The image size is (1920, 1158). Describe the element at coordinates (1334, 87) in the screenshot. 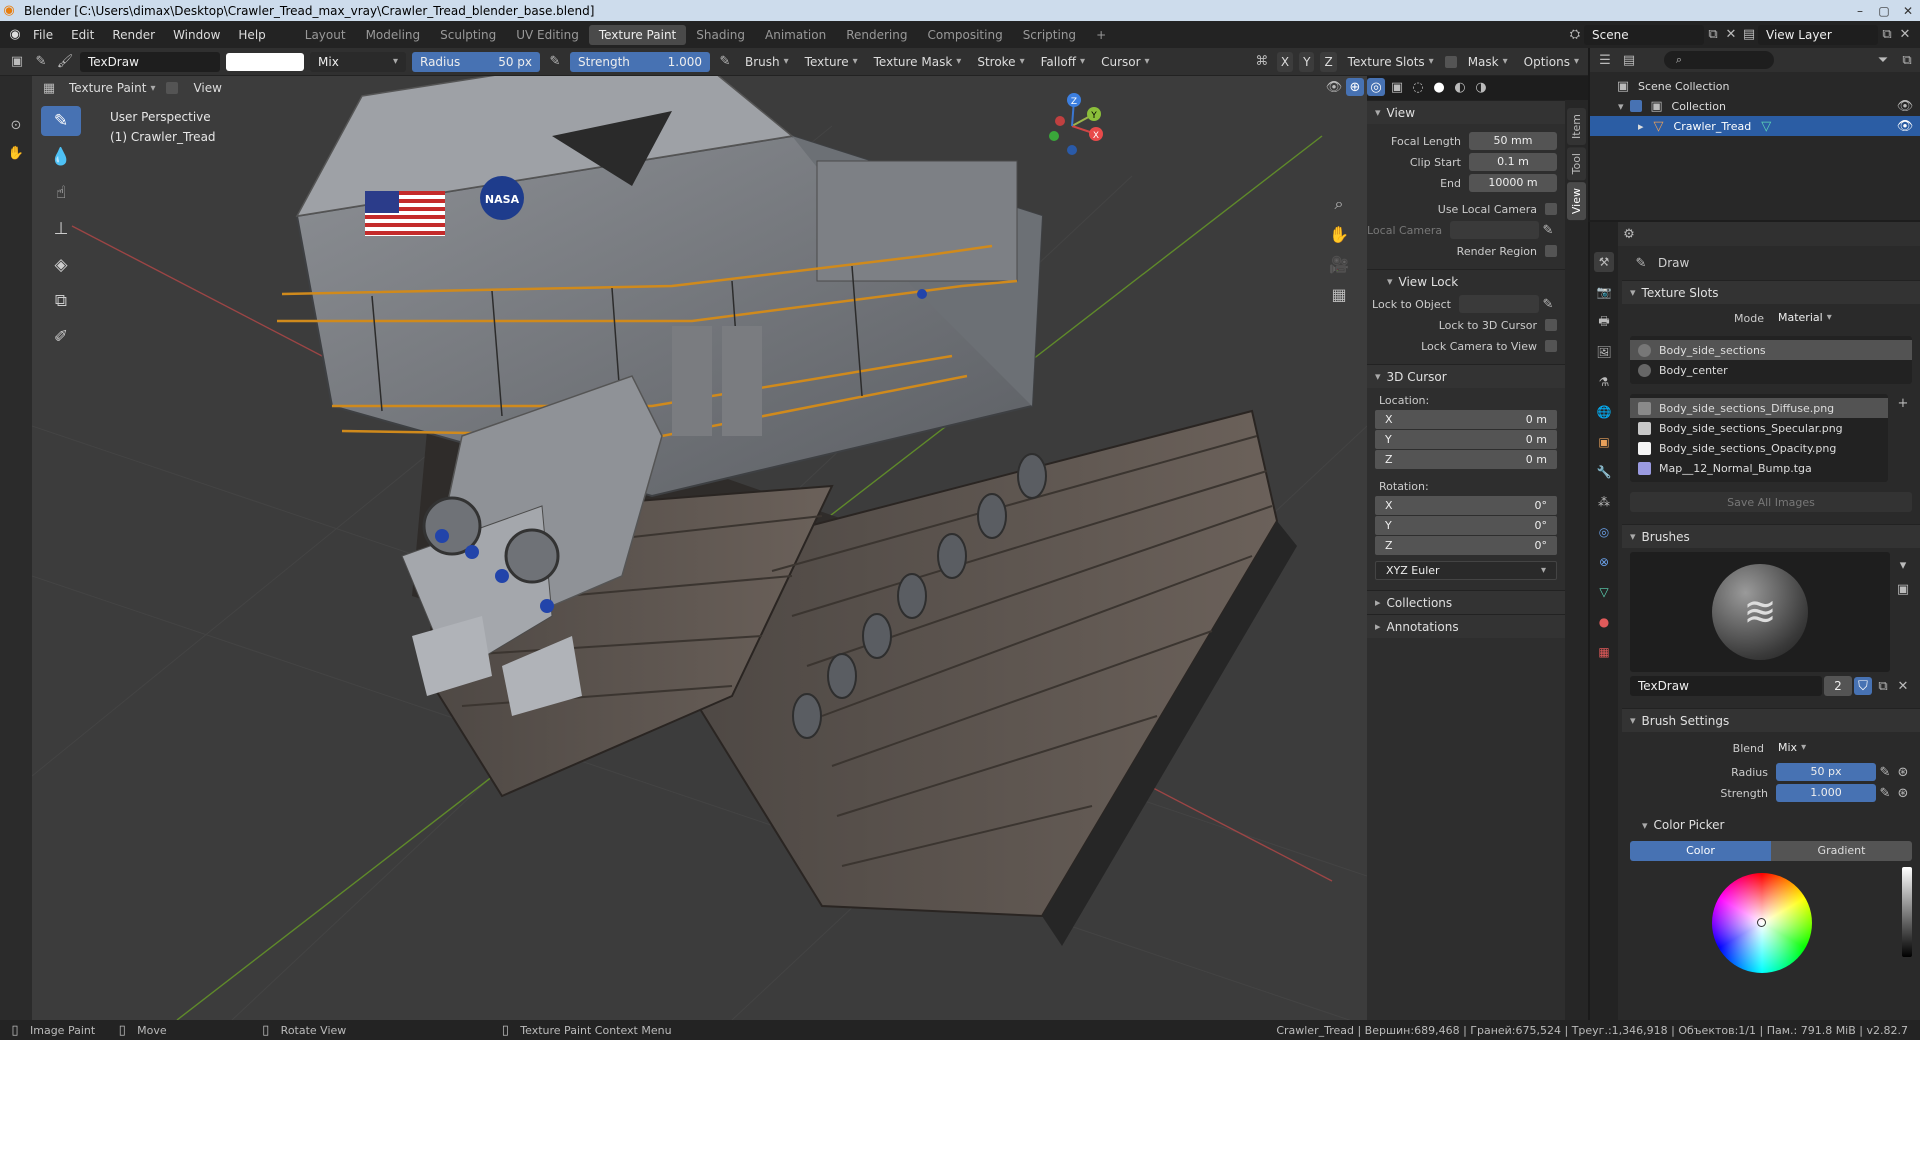

I see `visibility-icon: 👁` at that location.